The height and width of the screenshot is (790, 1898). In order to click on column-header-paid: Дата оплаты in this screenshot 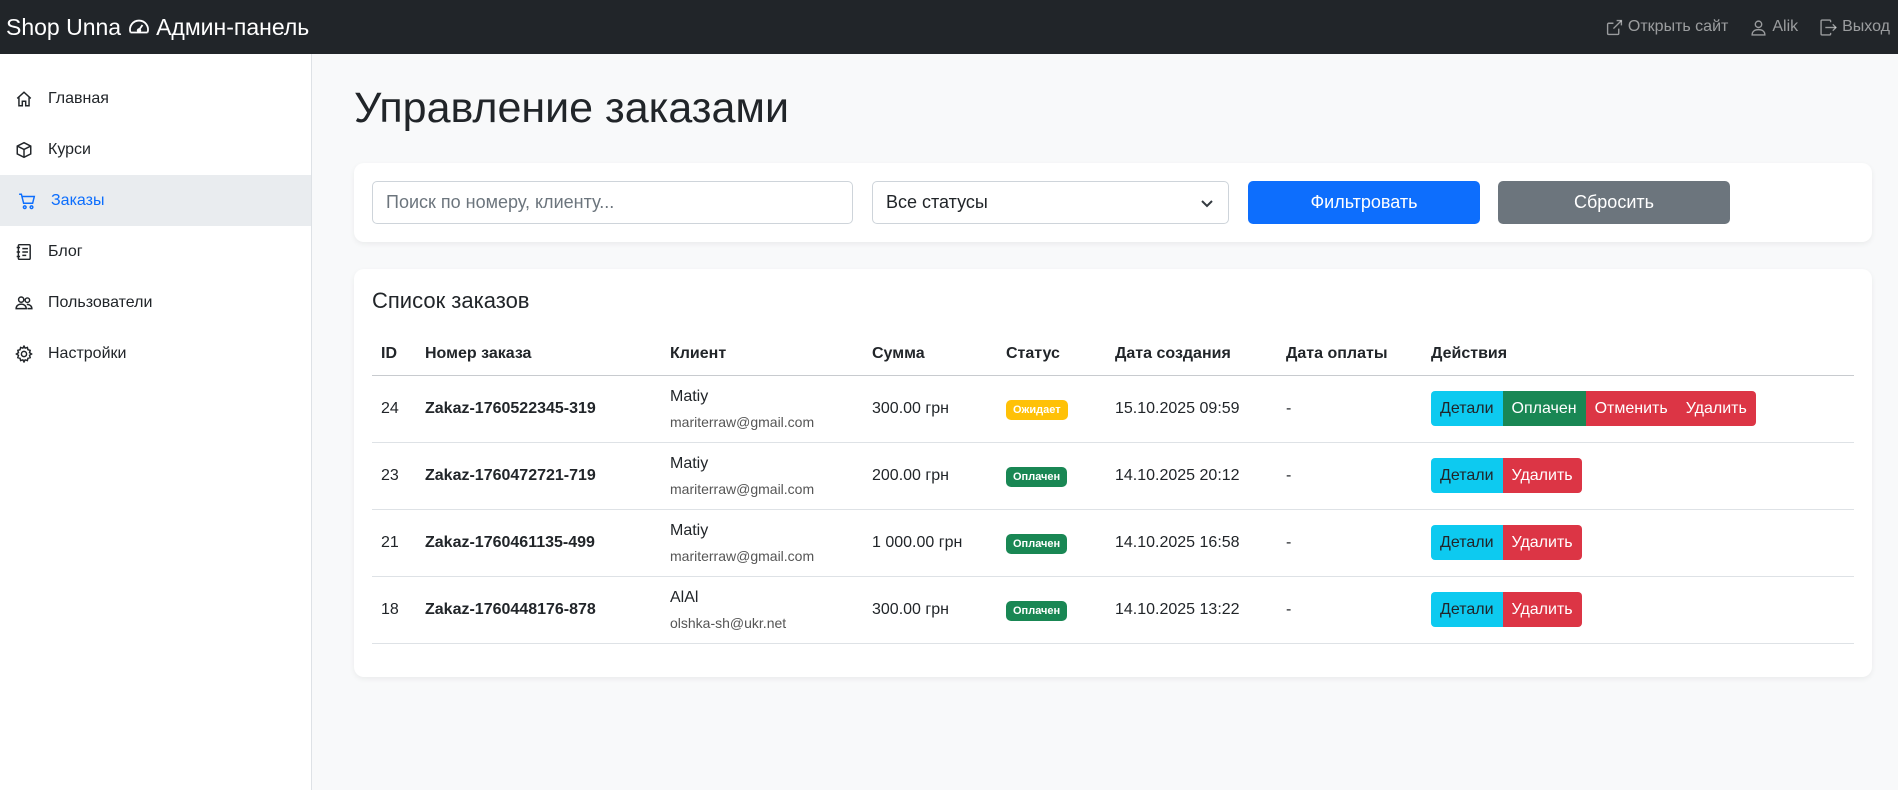, I will do `click(1337, 353)`.